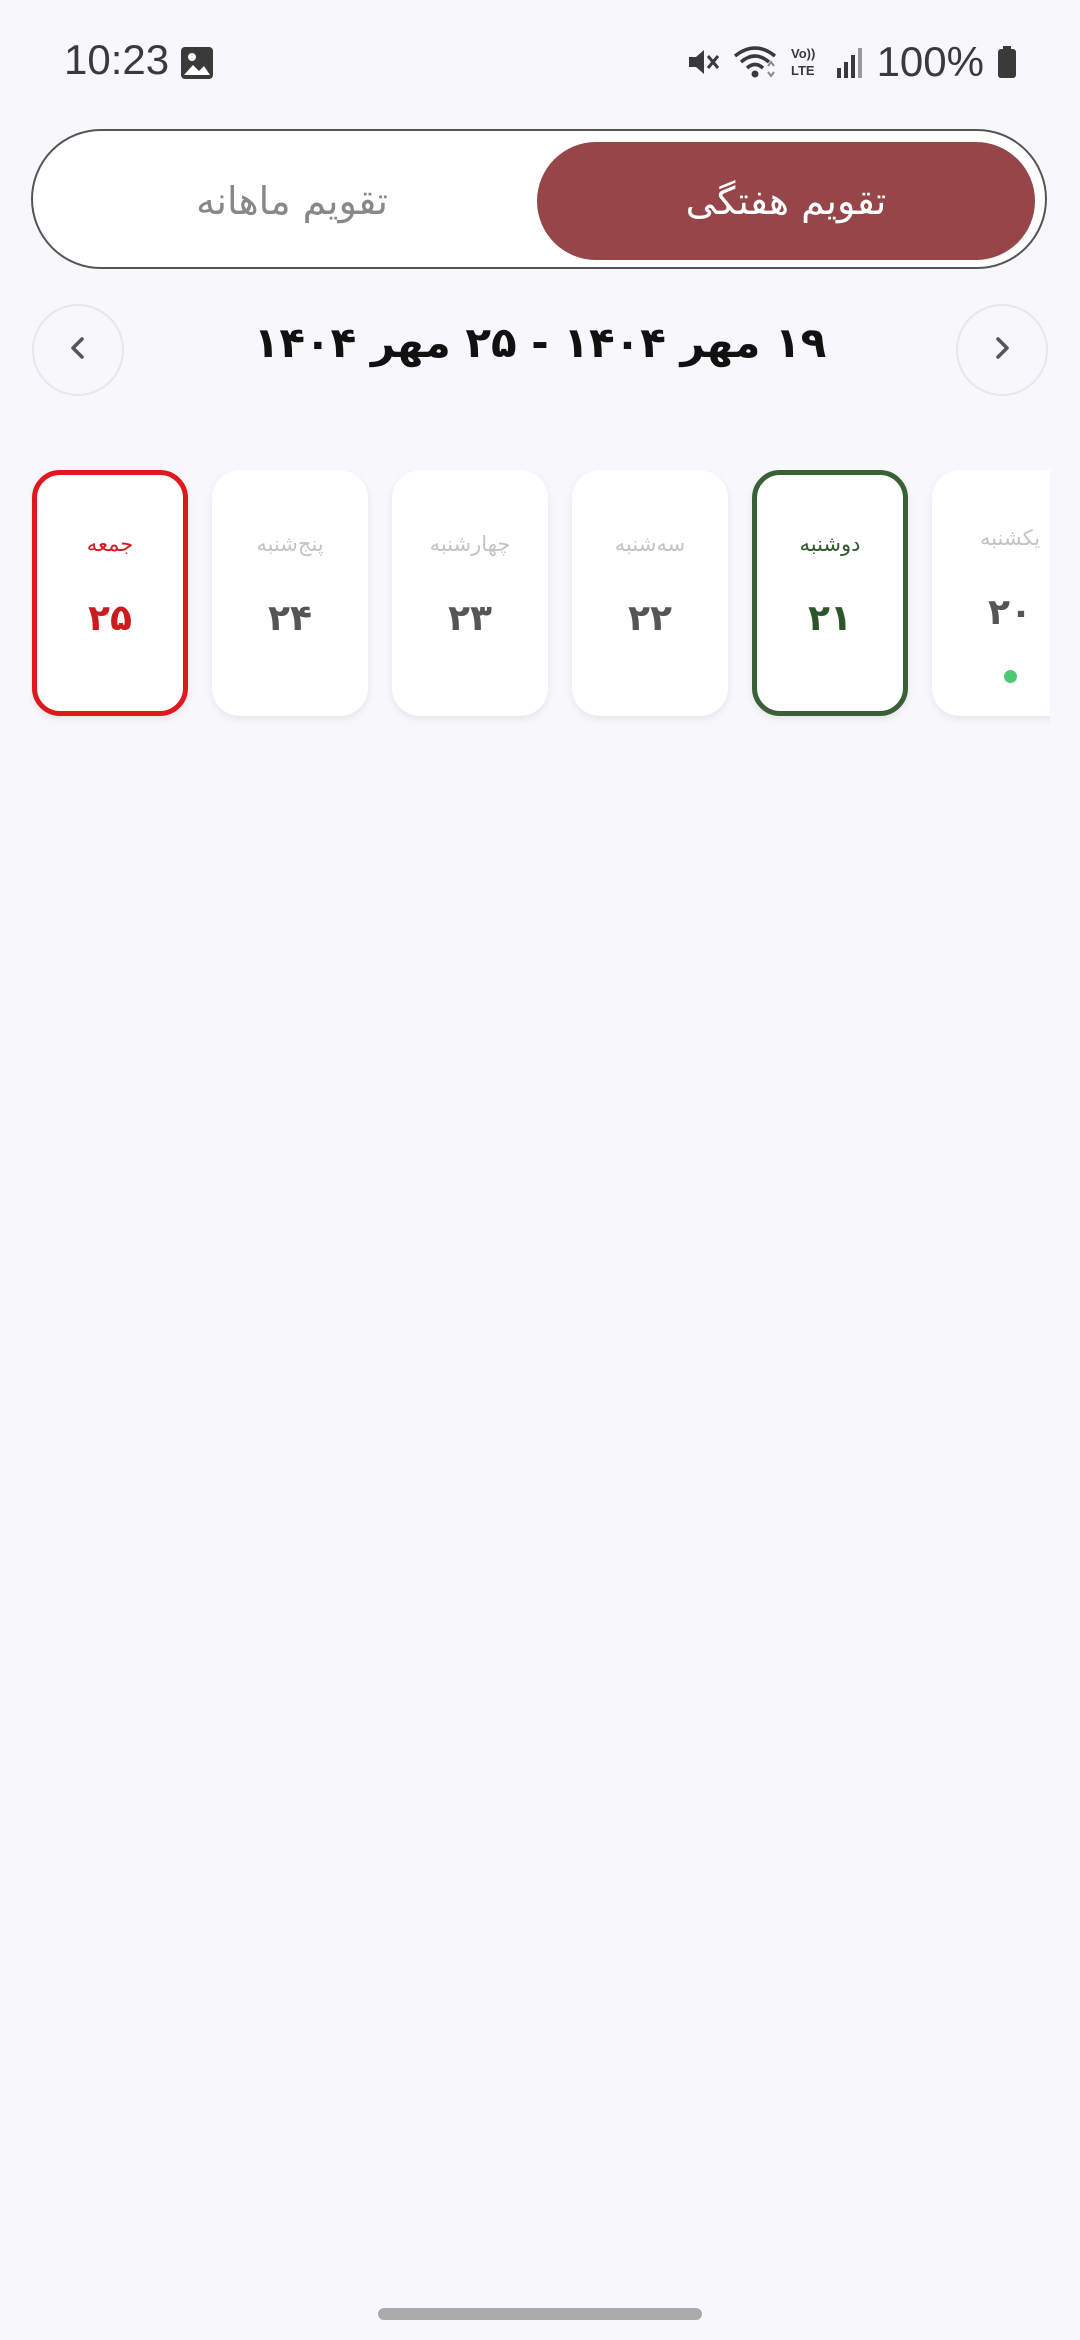  Describe the element at coordinates (830, 593) in the screenshot. I see `day-card-monday: دوشنبه ۲۱` at that location.